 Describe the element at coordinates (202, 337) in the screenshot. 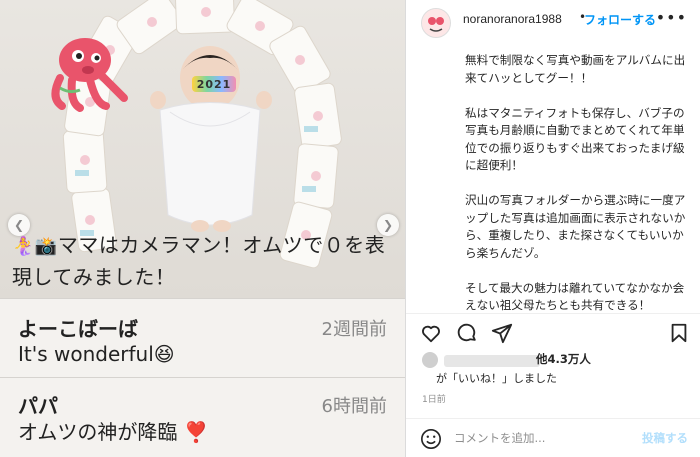

I see `comment-item: よーこばーば 2週間前 It's wonderful😆` at that location.